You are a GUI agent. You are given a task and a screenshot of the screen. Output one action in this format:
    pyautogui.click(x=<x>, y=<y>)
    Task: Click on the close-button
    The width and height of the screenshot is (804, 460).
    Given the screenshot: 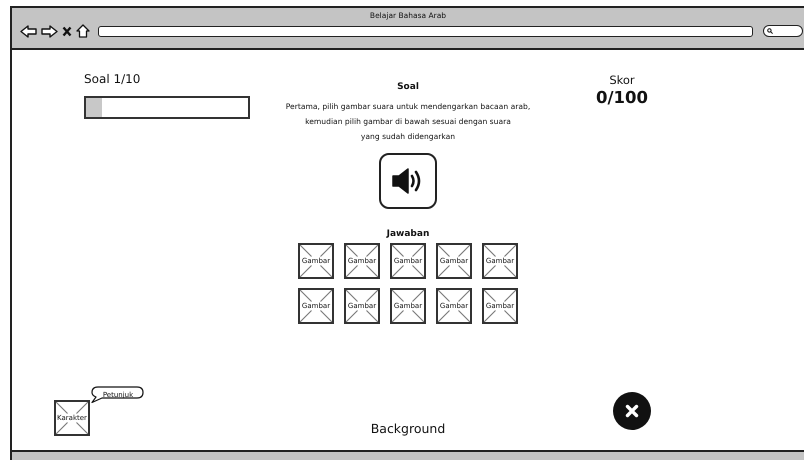 What is the action you would take?
    pyautogui.click(x=632, y=411)
    